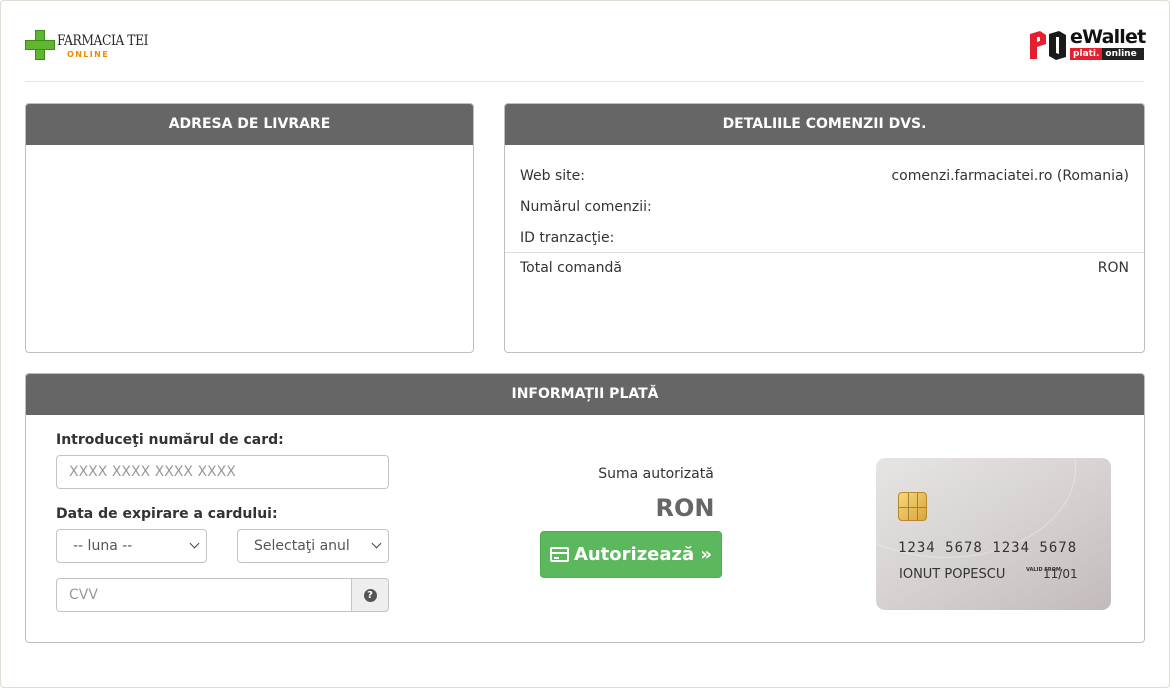 This screenshot has height=688, width=1170. I want to click on ewallet-logo: eWallet plati. online, so click(1087, 43).